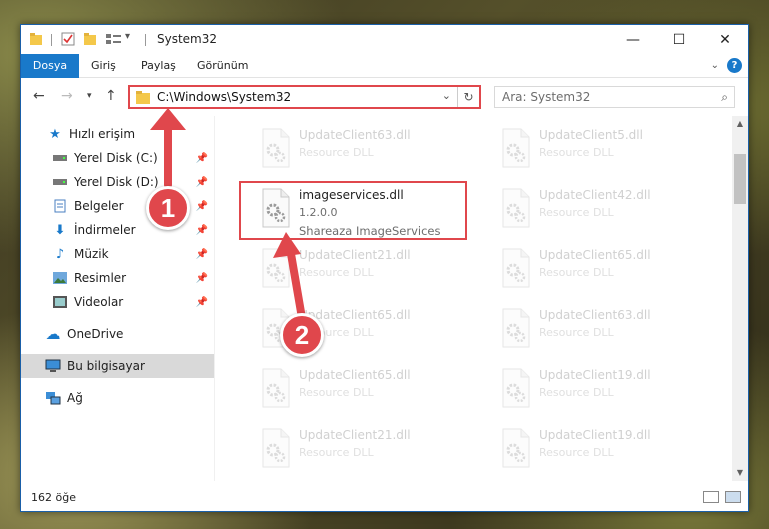 The image size is (769, 529). I want to click on search-box: Ara: System32 ⌕, so click(614, 97).